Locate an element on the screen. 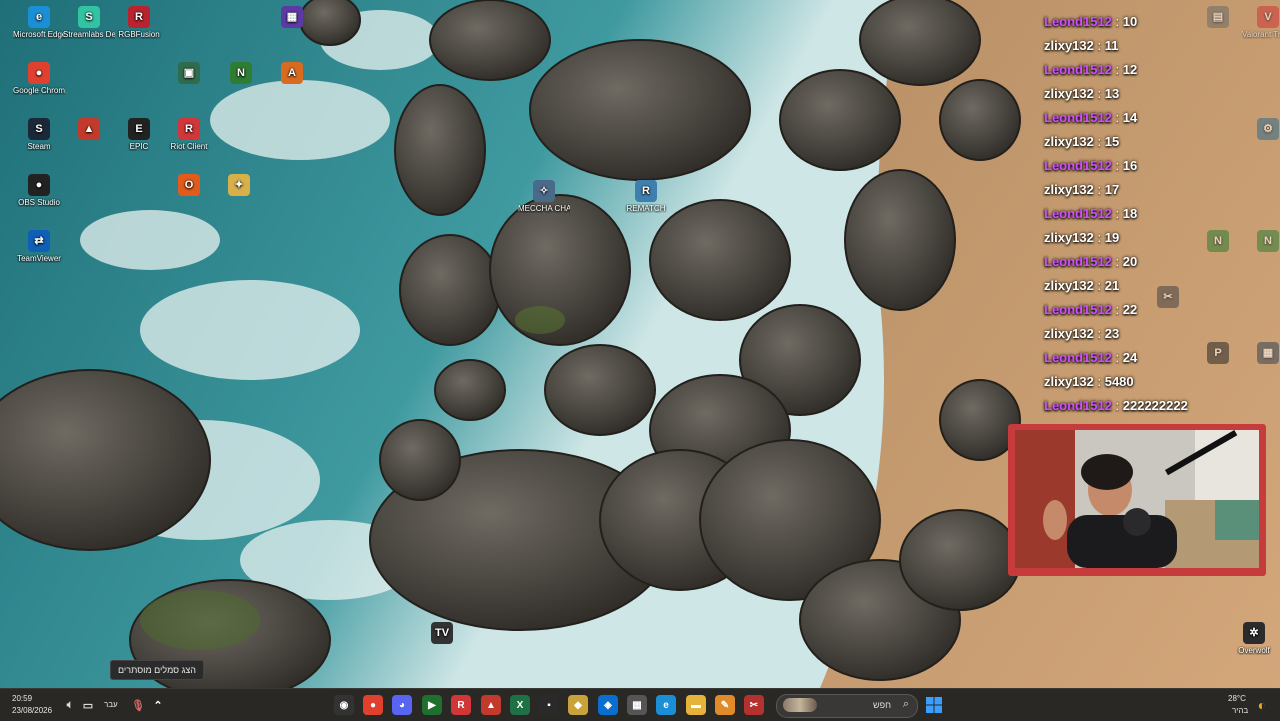  weather-description: בהיר is located at coordinates (1240, 710).